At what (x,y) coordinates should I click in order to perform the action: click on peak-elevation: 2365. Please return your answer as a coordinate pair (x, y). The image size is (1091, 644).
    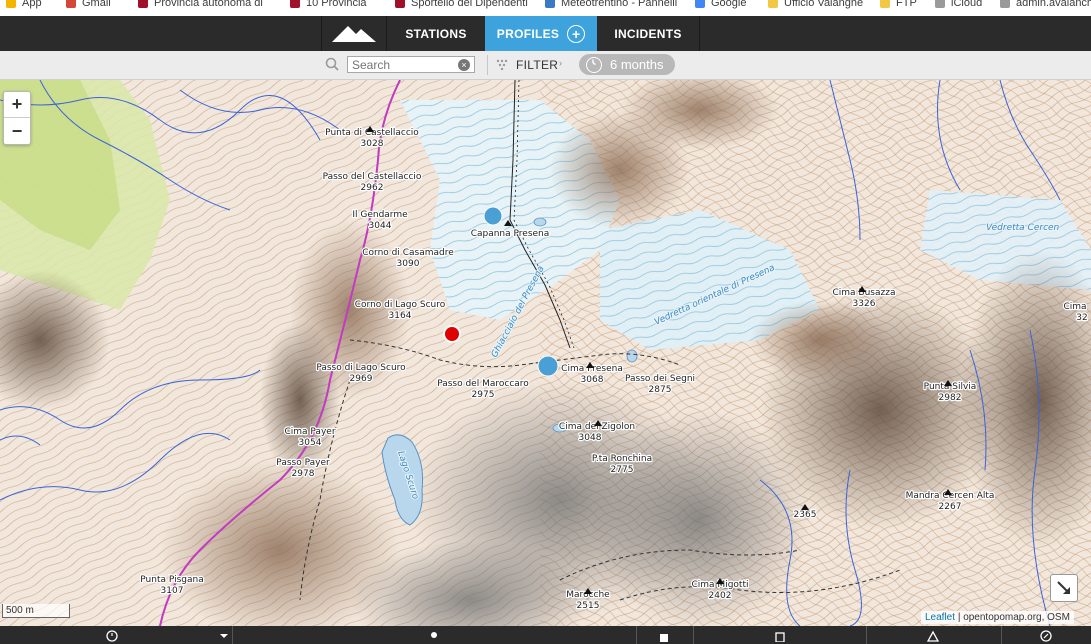
    Looking at the image, I should click on (805, 515).